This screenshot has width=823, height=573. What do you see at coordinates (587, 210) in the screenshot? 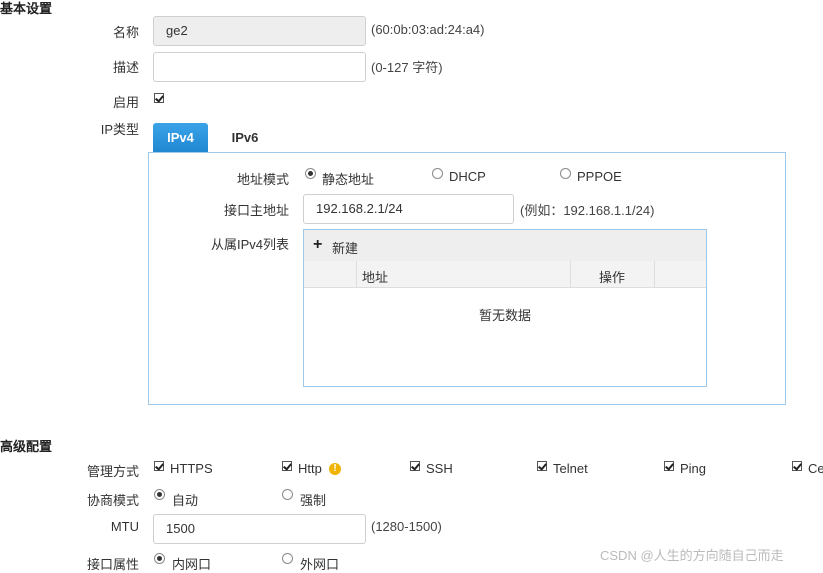
I see `primary-address-hint: (例如：192.168.1.1/24)` at bounding box center [587, 210].